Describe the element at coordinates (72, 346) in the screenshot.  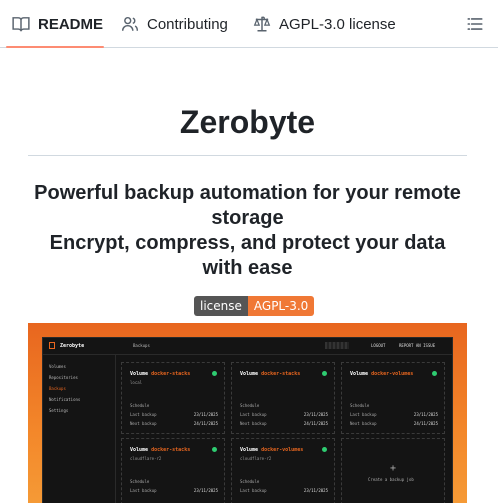
I see `app-name: Zerobyte` at that location.